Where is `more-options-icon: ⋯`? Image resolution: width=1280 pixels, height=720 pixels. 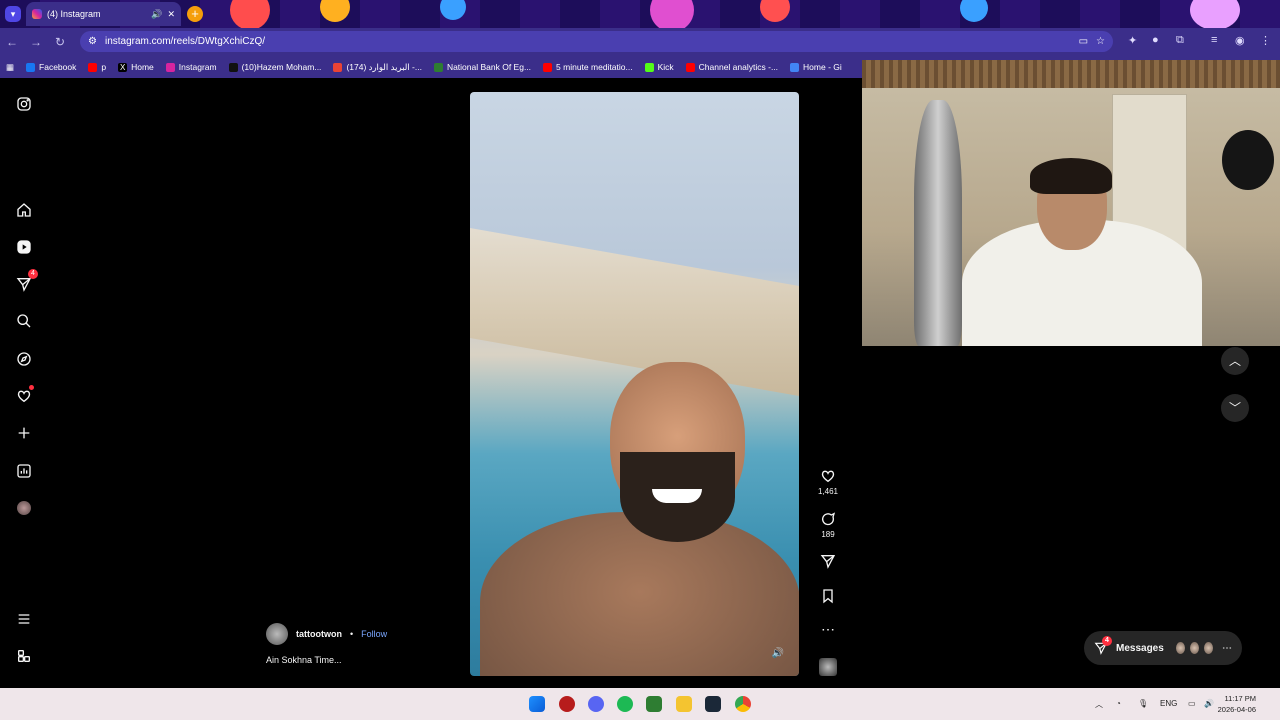
more-options-icon: ⋯ is located at coordinates (828, 629).